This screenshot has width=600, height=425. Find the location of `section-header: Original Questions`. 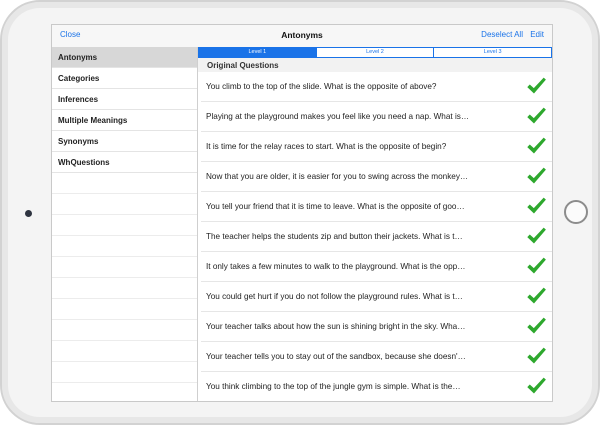

section-header: Original Questions is located at coordinates (375, 65).